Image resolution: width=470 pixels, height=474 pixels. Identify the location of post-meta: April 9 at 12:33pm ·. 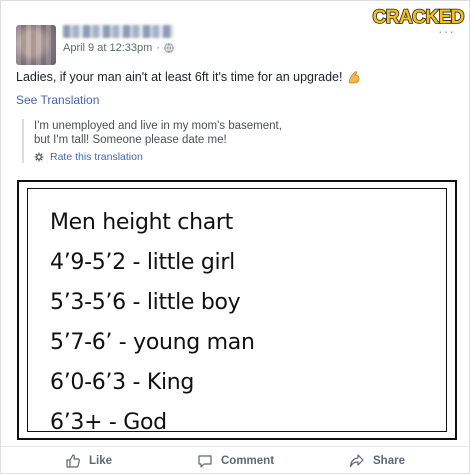
(118, 48).